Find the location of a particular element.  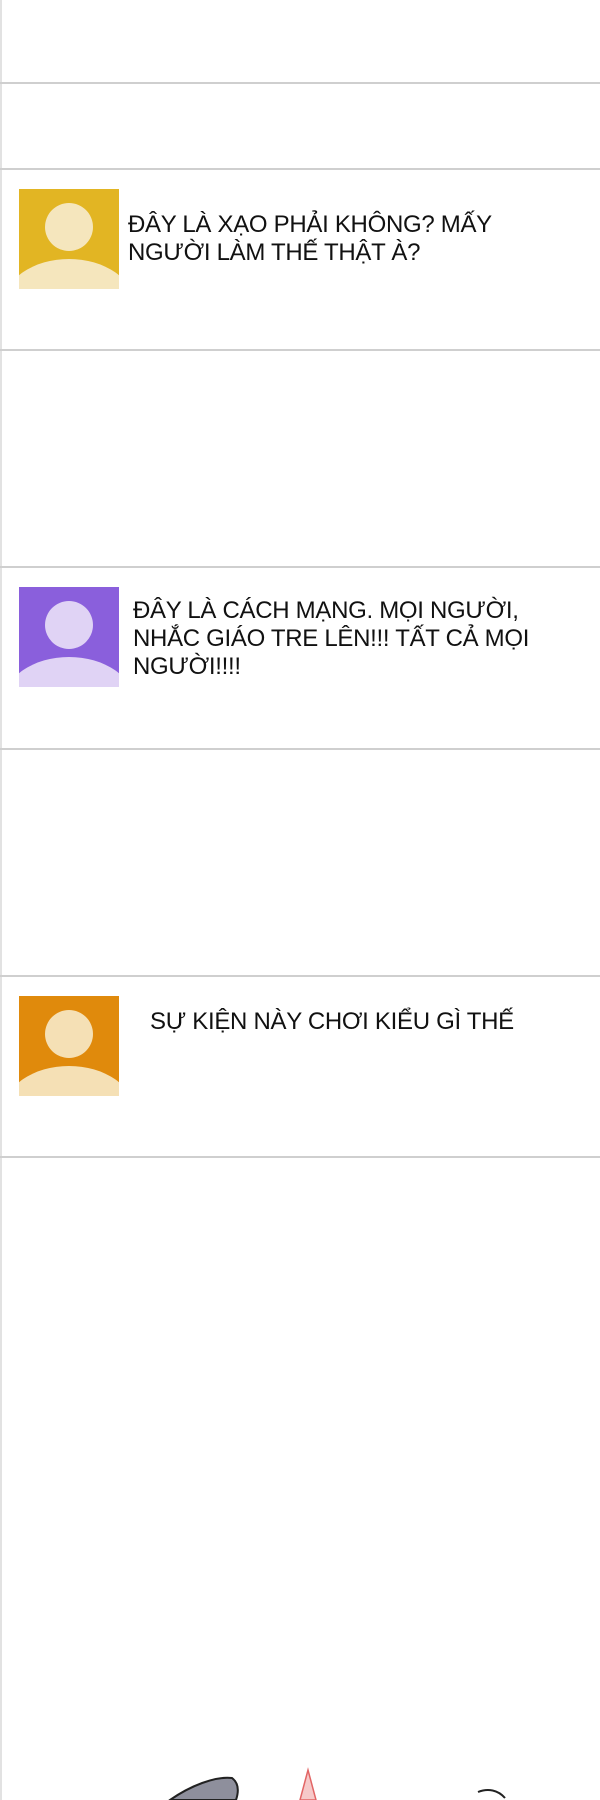

comment-text: SỰ KIỆN NÀY CHƠI KIỂU GÌ THẾ is located at coordinates (332, 1021).